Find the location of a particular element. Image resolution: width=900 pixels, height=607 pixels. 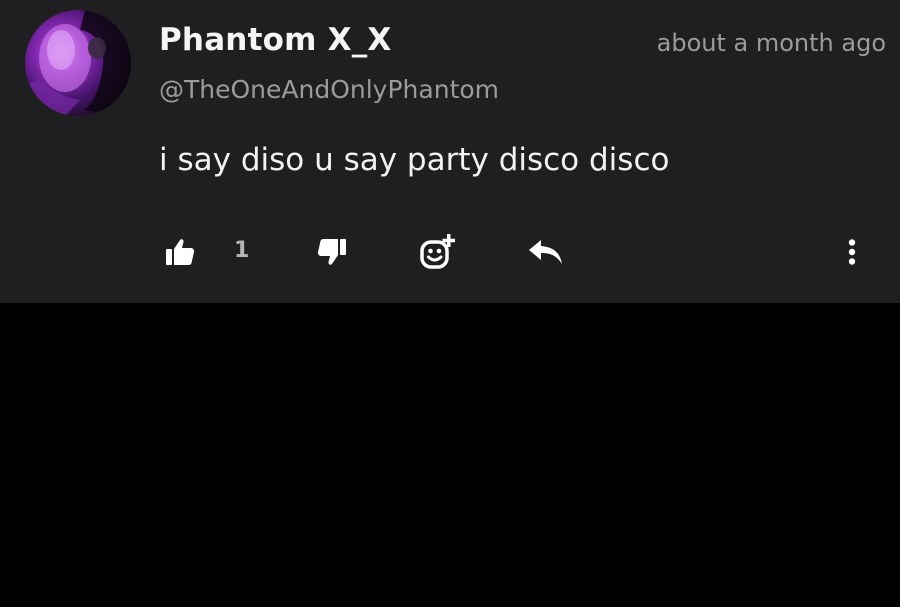

reply-arrow-icon is located at coordinates (545, 252).